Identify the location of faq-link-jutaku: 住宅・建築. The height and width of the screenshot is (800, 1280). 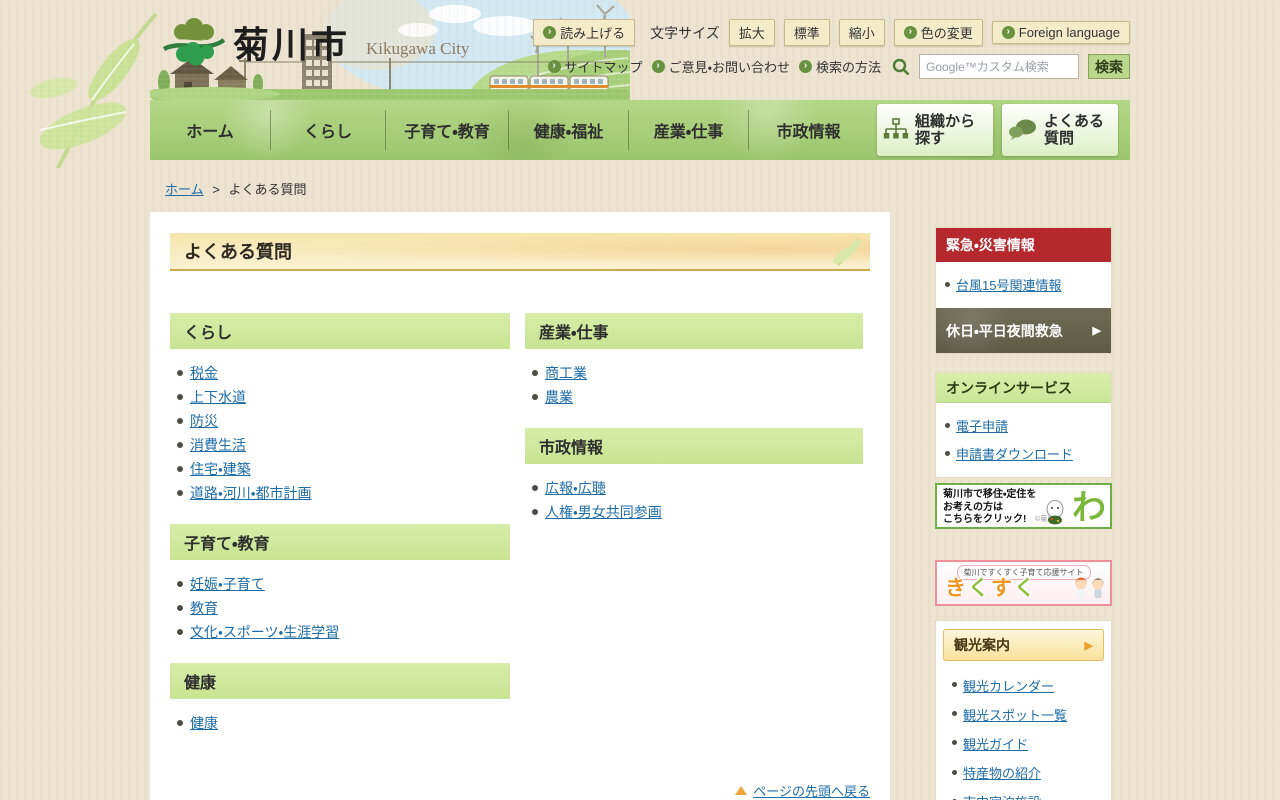
(220, 469).